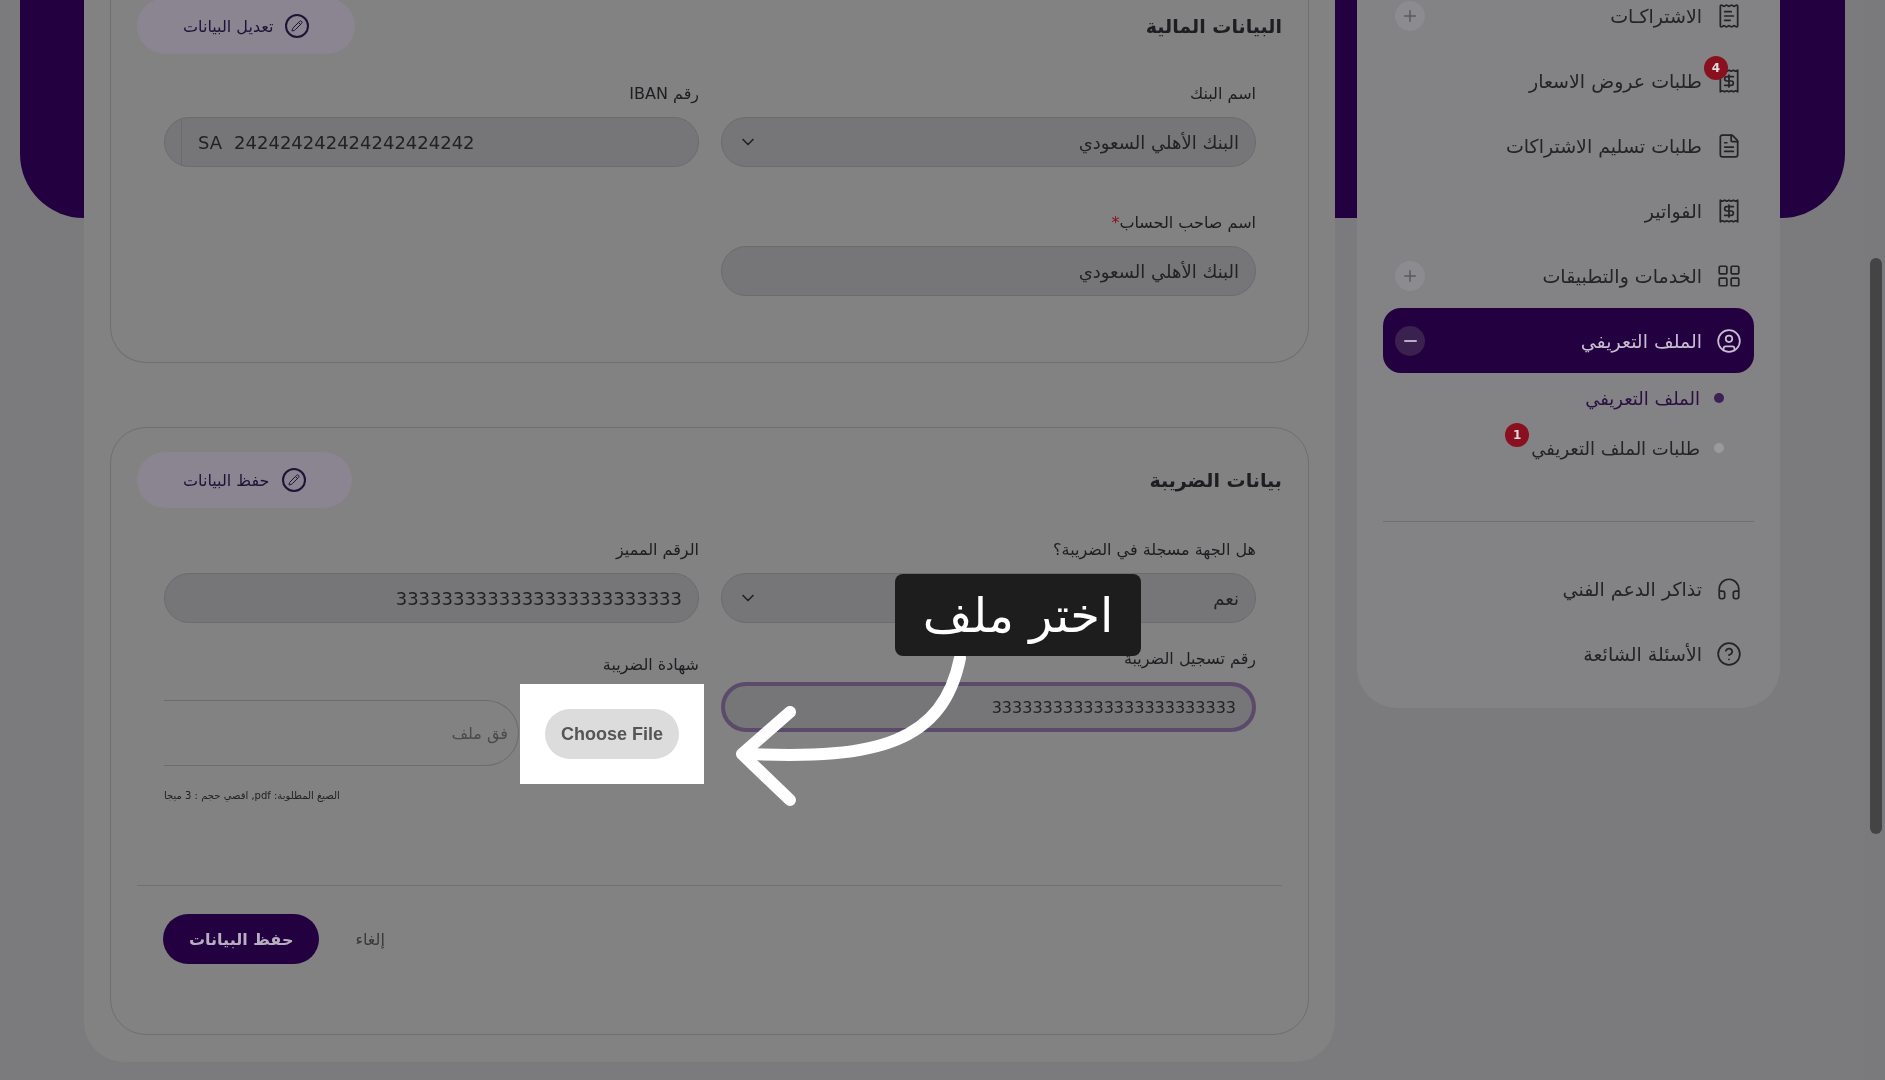 The width and height of the screenshot is (1885, 1080). I want to click on tooltip: اختر ملف, so click(1018, 615).